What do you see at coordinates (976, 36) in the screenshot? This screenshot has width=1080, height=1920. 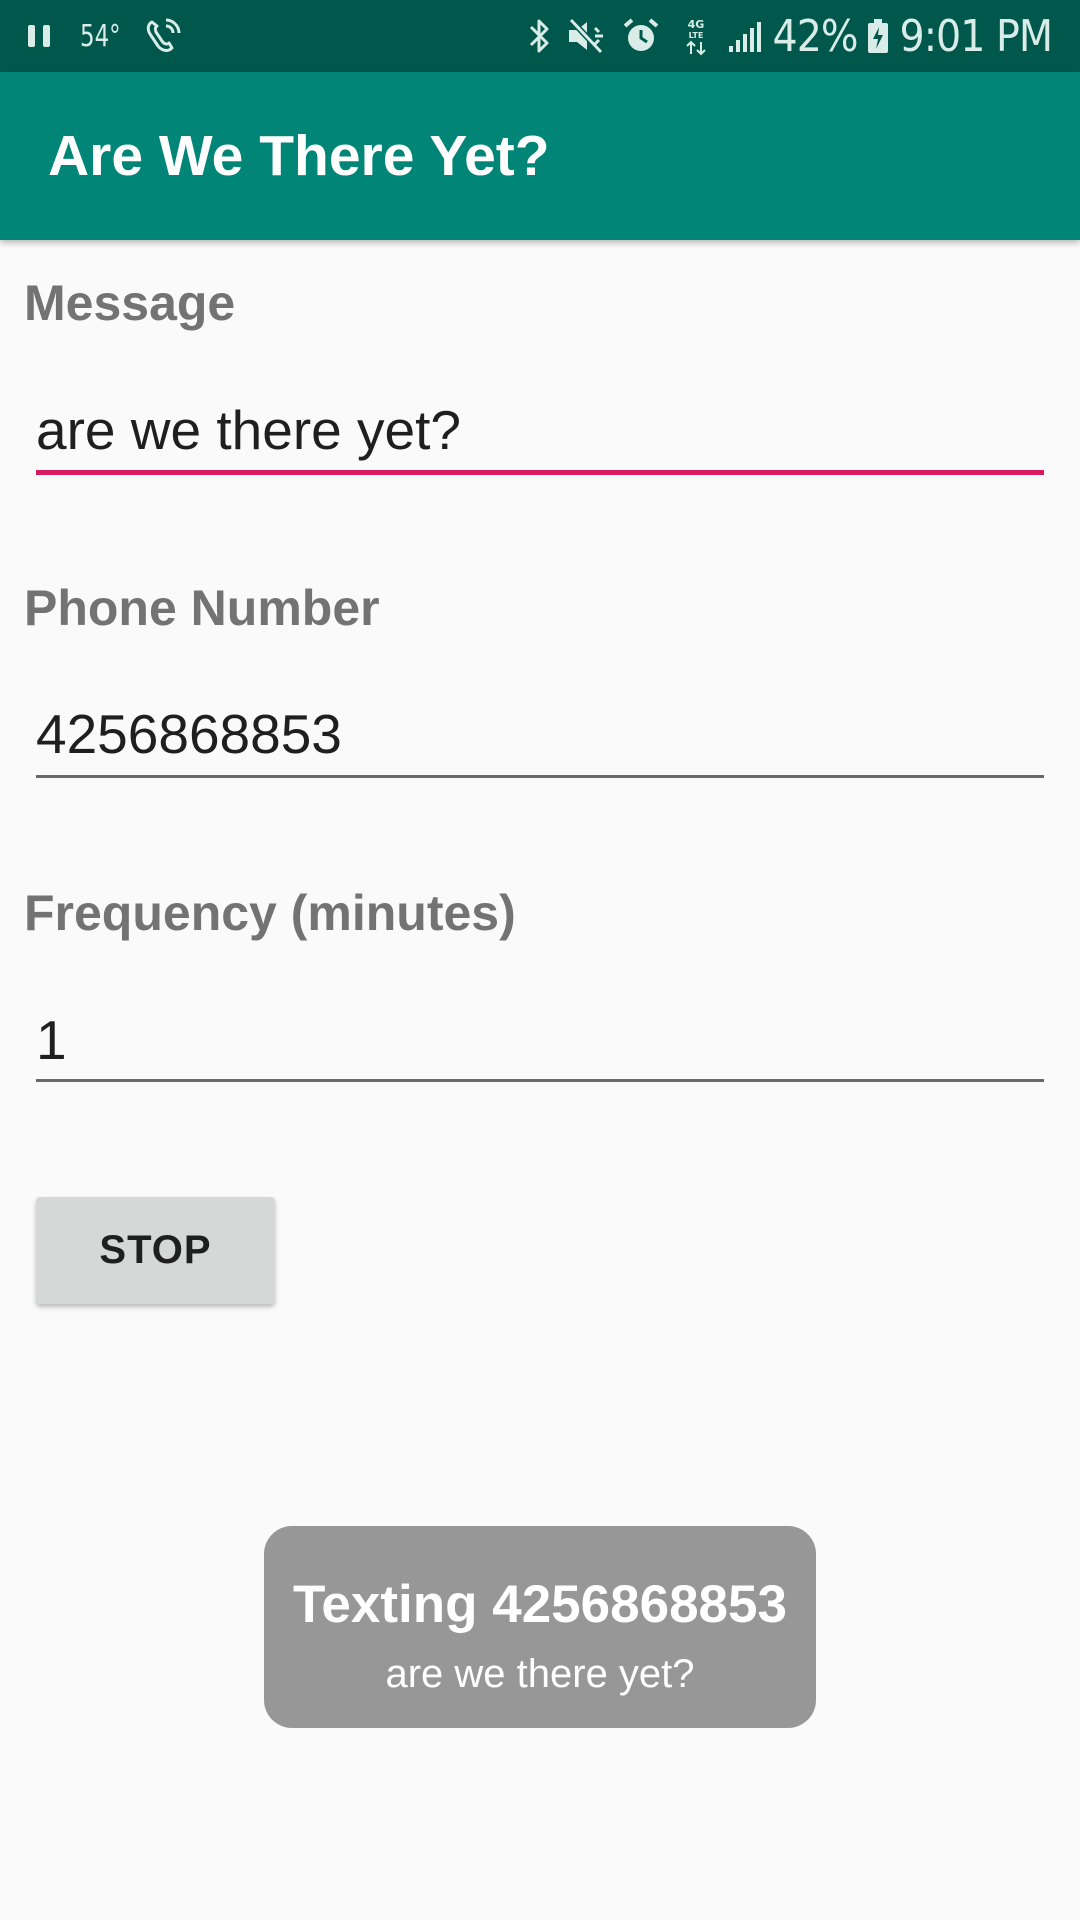 I see `clock: 9:01 PM` at bounding box center [976, 36].